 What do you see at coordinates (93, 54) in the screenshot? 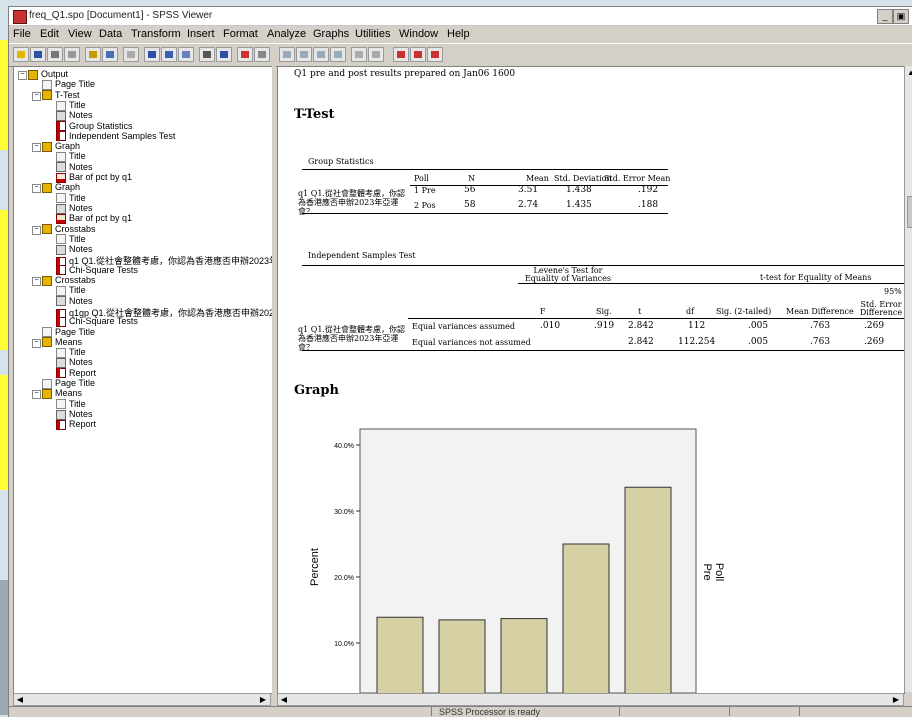
I see `export-icon` at bounding box center [93, 54].